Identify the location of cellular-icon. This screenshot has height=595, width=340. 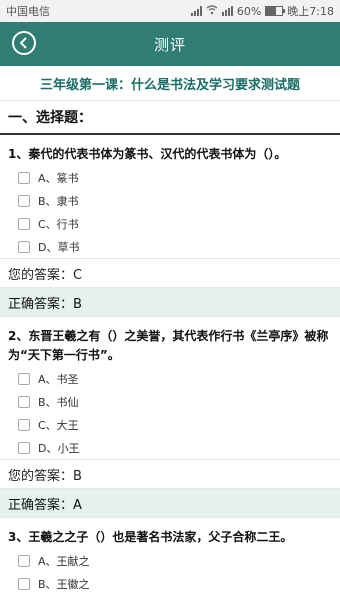
(227, 11).